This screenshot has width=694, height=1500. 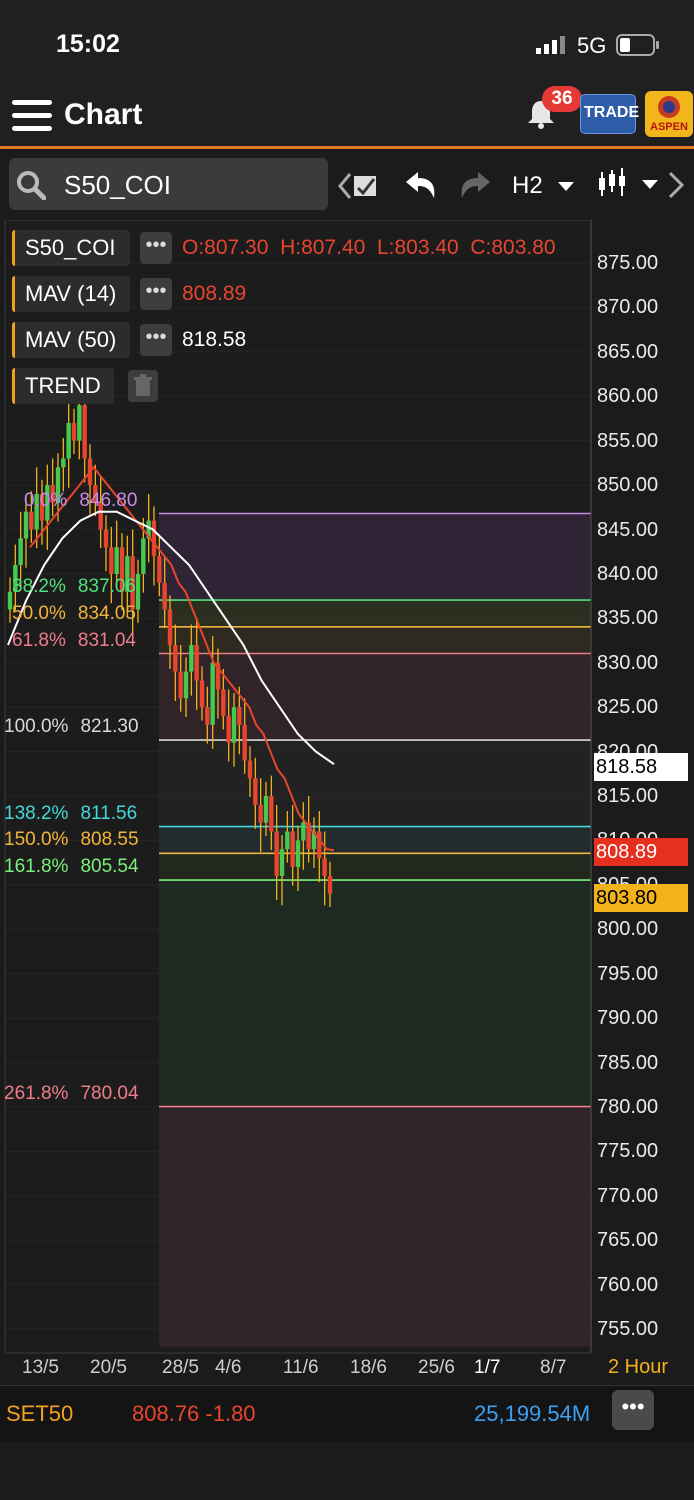 I want to click on mav14-options-button: •••, so click(x=156, y=294).